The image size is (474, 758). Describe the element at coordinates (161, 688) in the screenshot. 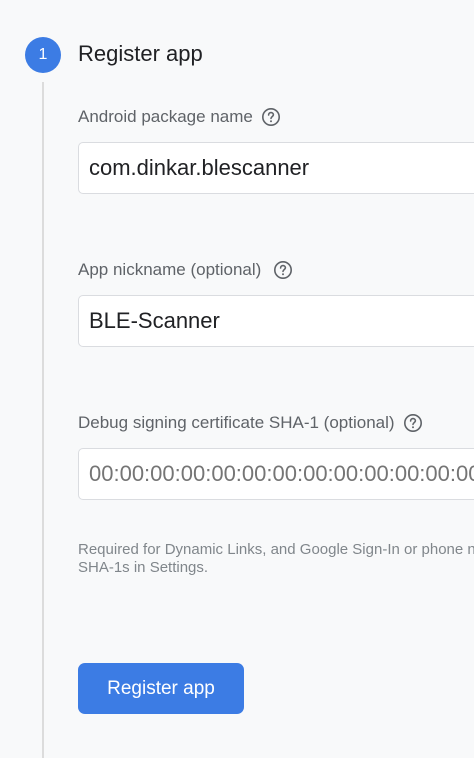

I see `register-app-button: Register app` at that location.